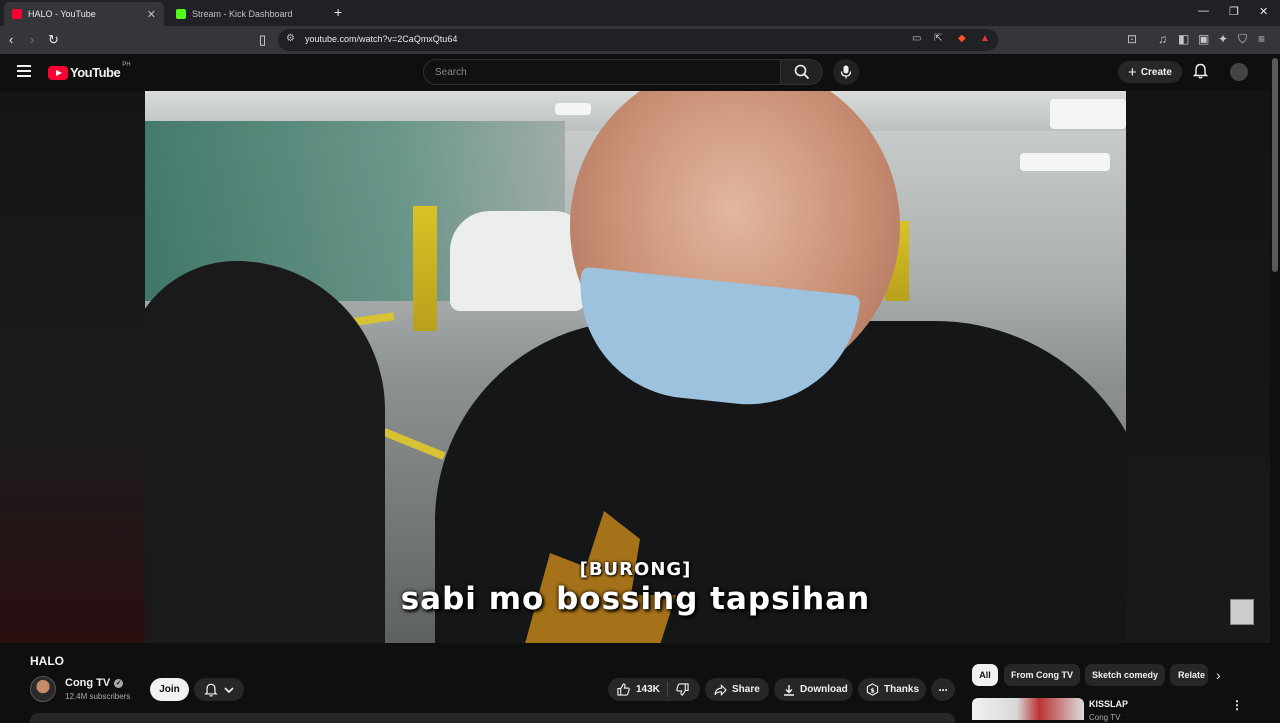 This screenshot has height=723, width=1280. Describe the element at coordinates (623, 689) in the screenshot. I see `thumbs-up-icon` at that location.